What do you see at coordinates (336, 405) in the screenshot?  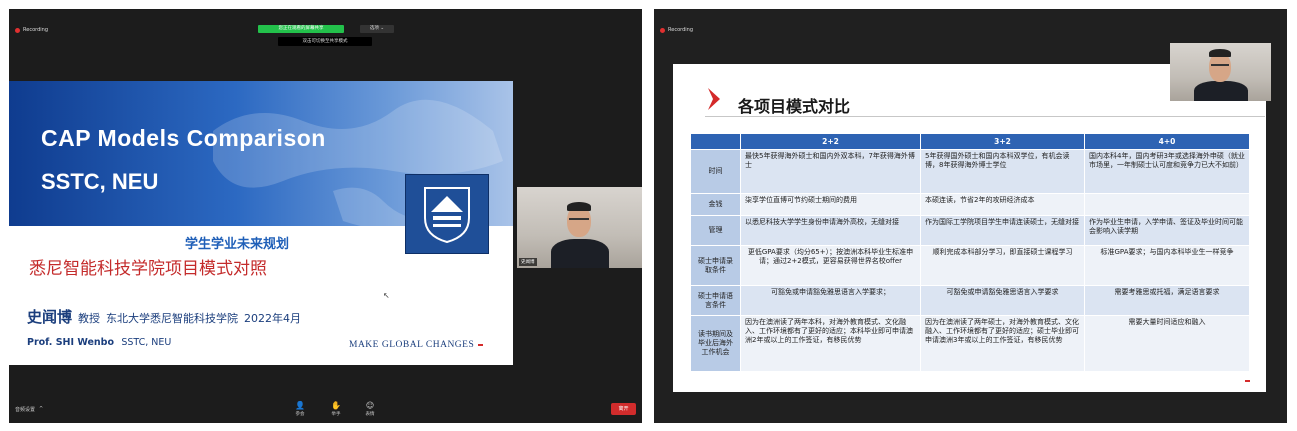 I see `hand-icon: ✋` at bounding box center [336, 405].